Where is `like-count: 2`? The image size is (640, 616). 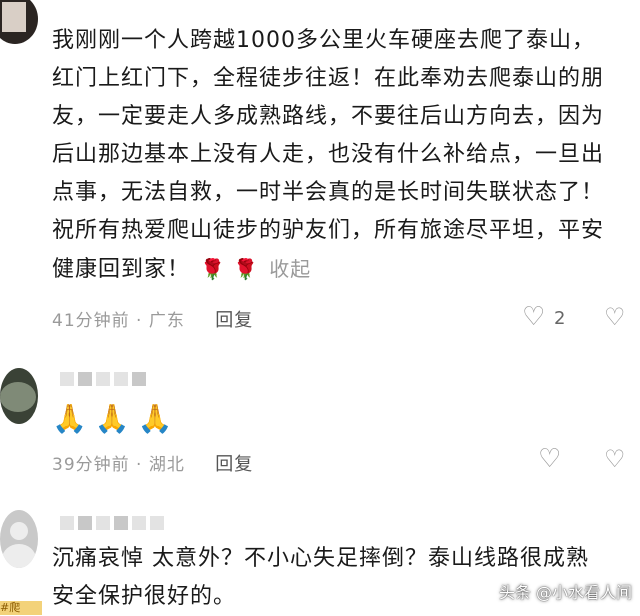 like-count: 2 is located at coordinates (560, 318).